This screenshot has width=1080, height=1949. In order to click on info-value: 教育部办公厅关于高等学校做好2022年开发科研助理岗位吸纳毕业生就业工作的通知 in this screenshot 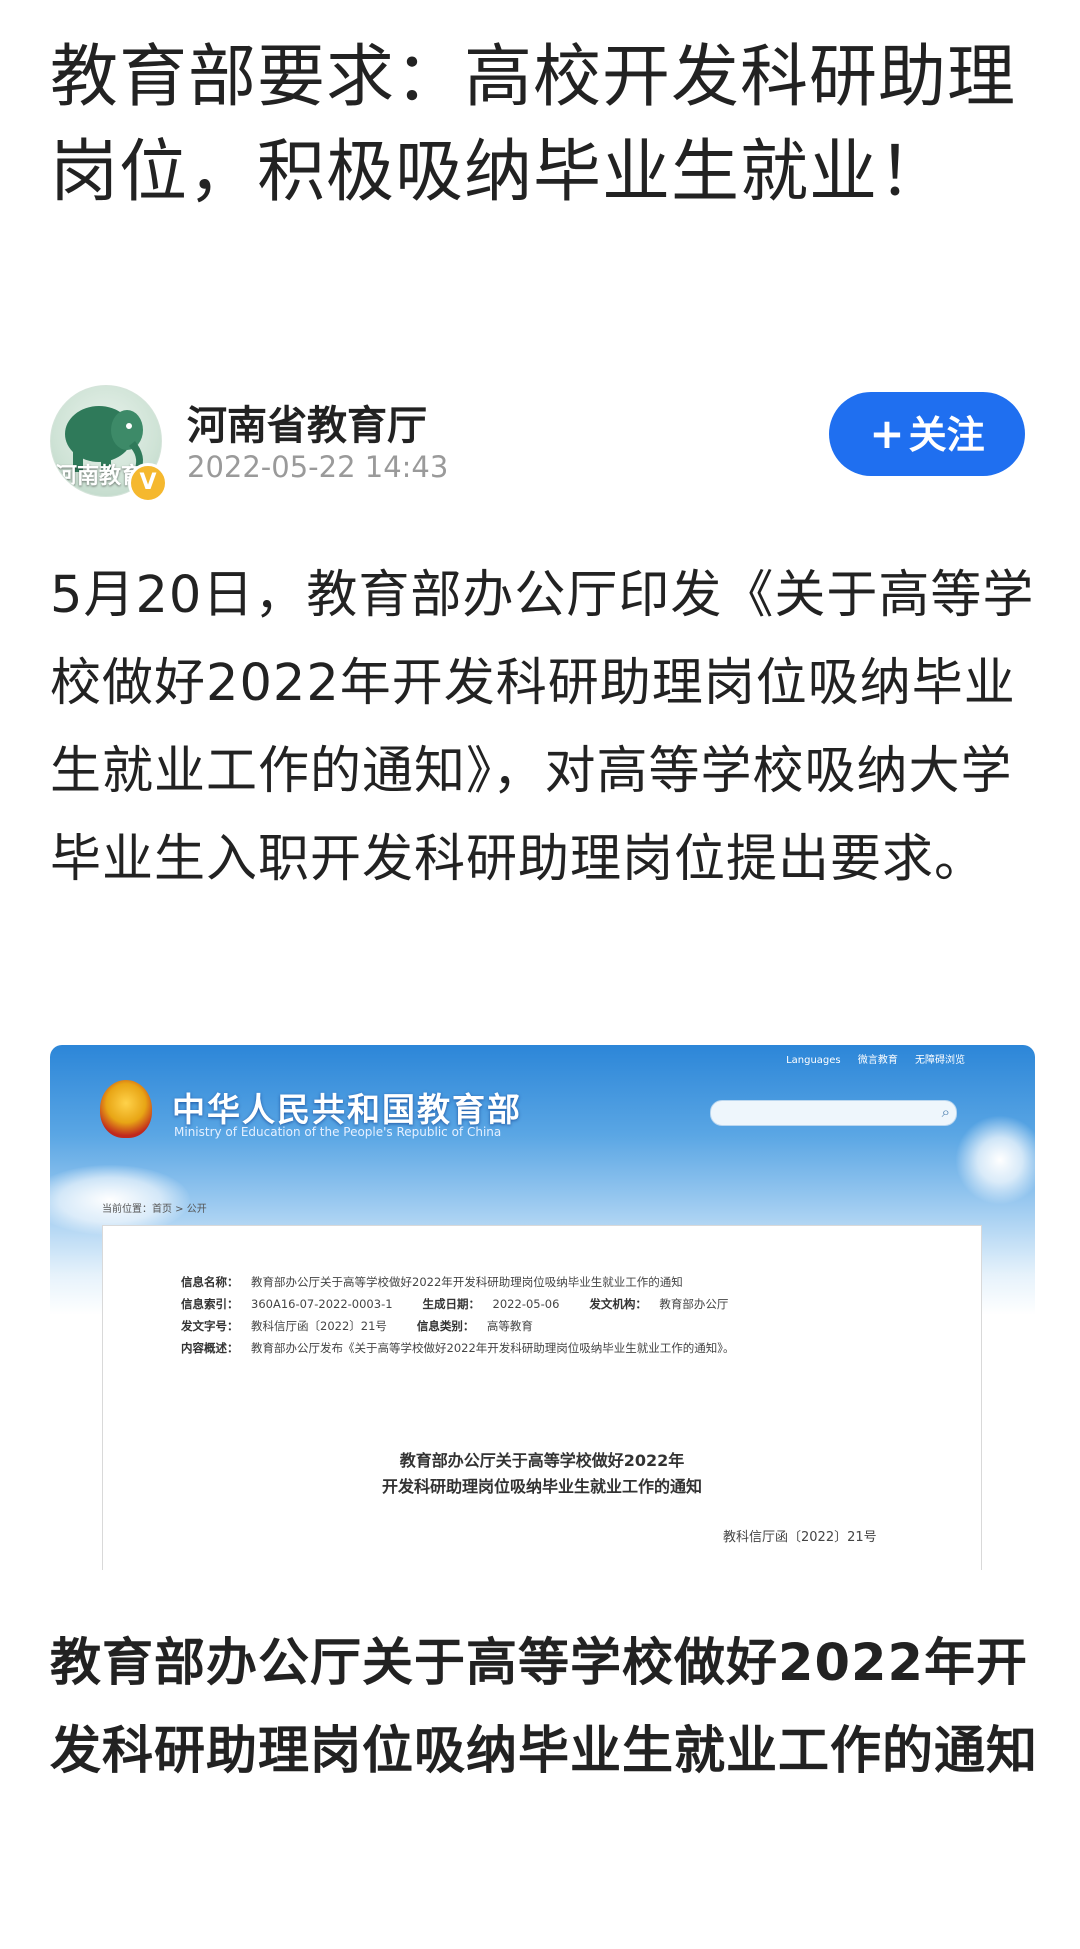, I will do `click(467, 1282)`.